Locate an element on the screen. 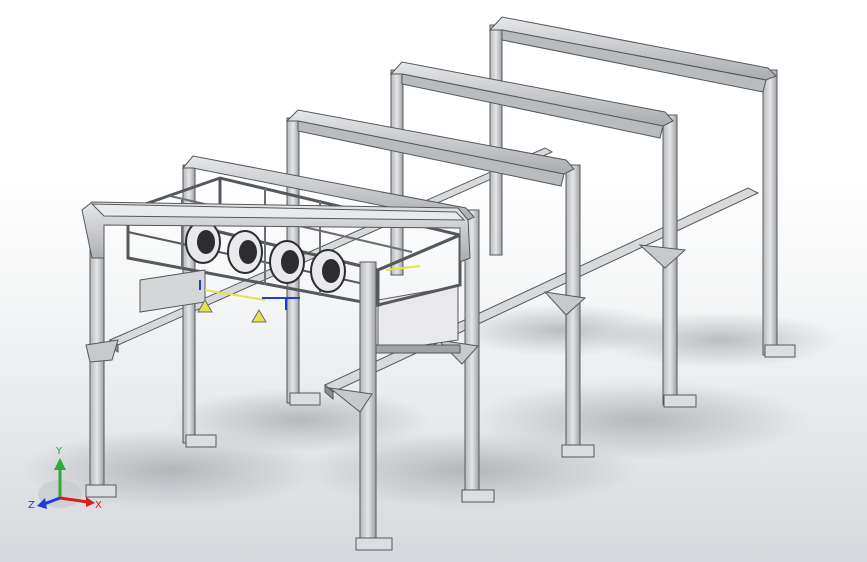 The width and height of the screenshot is (867, 562). axis-triad: Y X Z is located at coordinates (68, 482).